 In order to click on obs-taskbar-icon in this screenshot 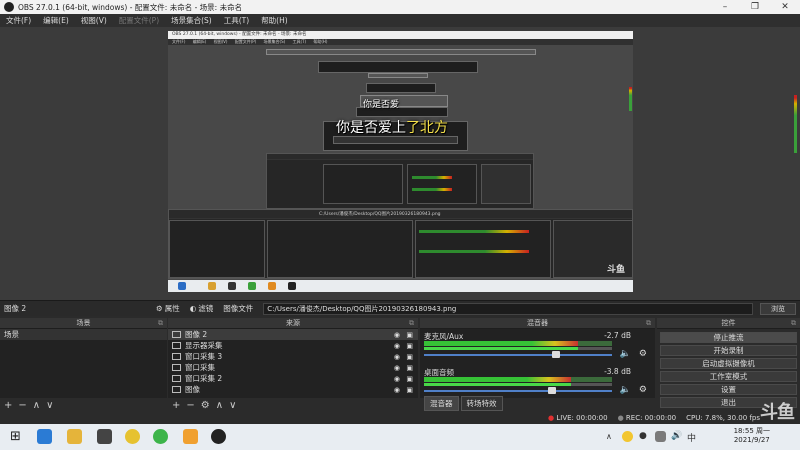, I will do `click(218, 436)`.